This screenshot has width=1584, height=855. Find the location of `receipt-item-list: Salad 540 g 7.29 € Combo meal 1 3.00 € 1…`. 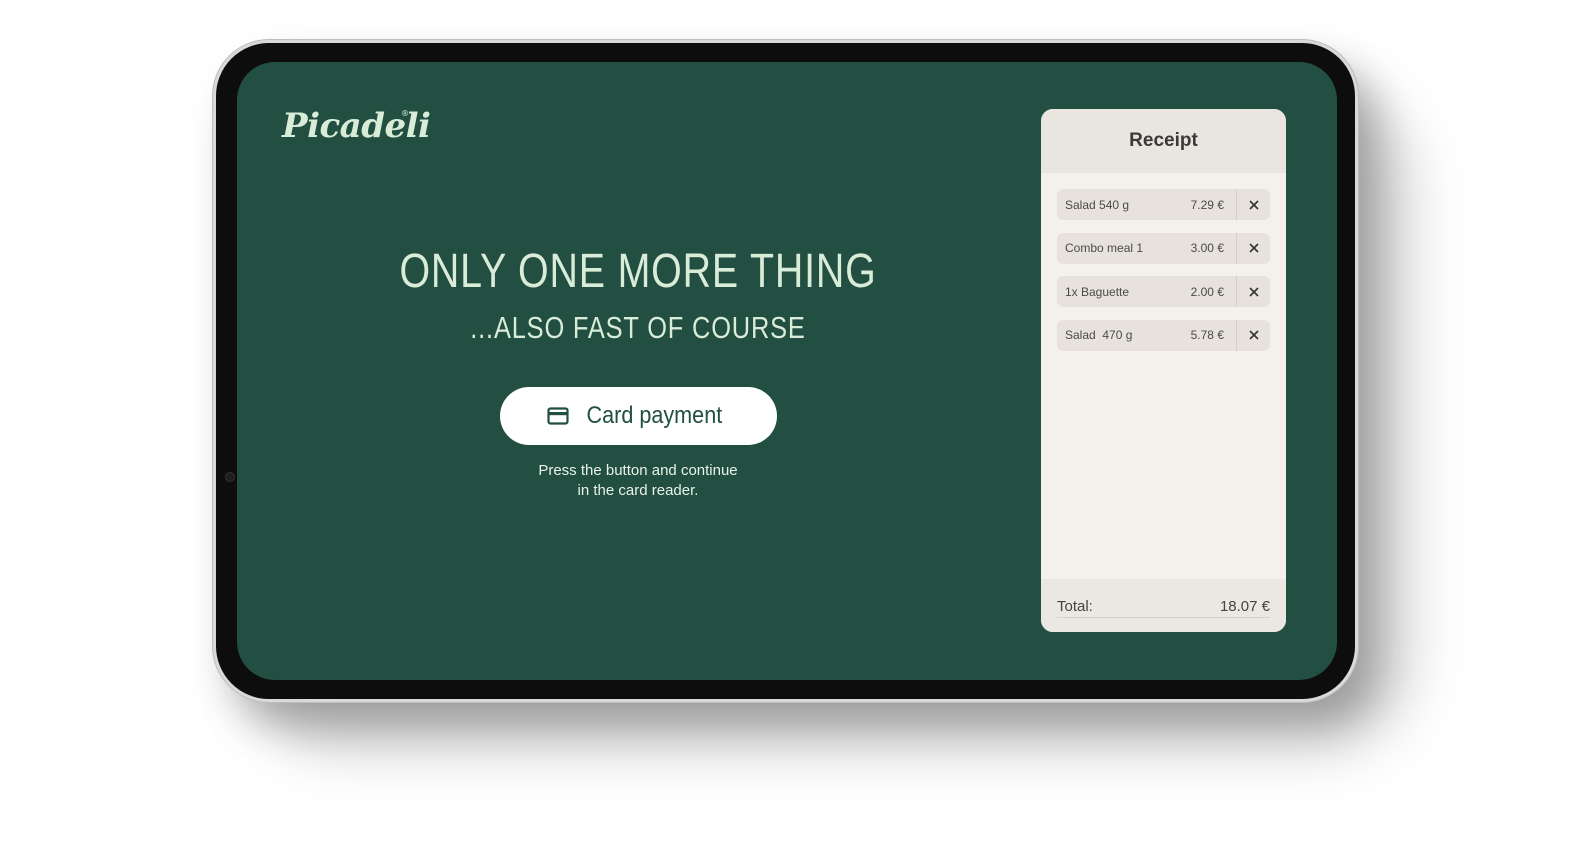

receipt-item-list: Salad 540 g 7.29 € Combo meal 1 3.00 € 1… is located at coordinates (1163, 276).